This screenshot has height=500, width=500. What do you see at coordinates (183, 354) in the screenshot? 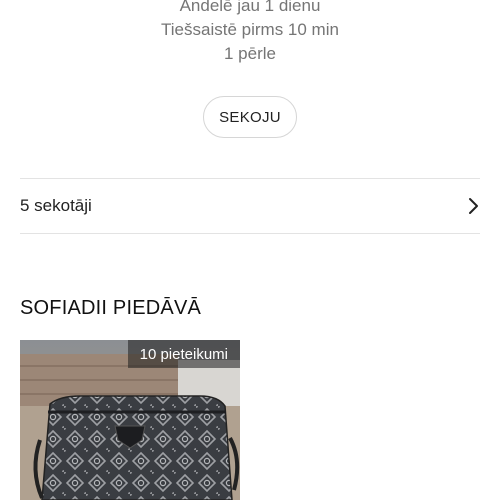
I see `offers-count-badge: 10 pieteikumi` at bounding box center [183, 354].